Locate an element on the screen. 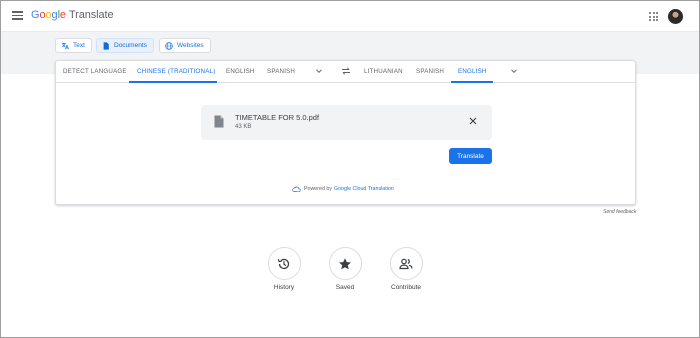 This screenshot has width=700, height=338. source-lang-detect: DETECT LANGUAGE is located at coordinates (95, 71).